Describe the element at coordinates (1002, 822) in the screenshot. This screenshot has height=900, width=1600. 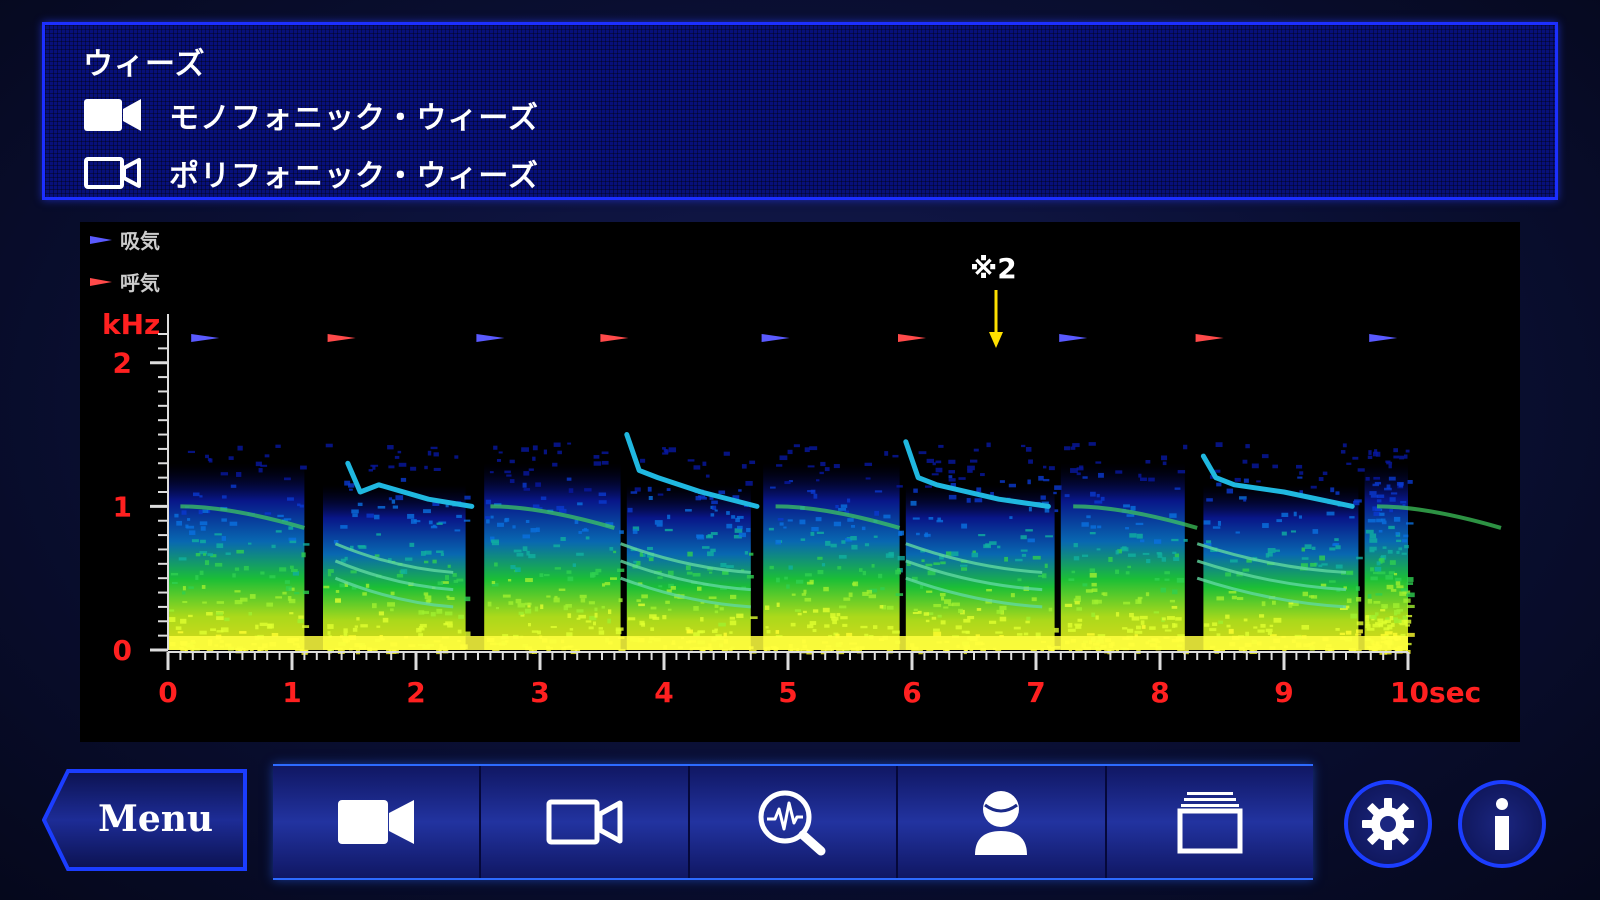
I see `patient-button` at that location.